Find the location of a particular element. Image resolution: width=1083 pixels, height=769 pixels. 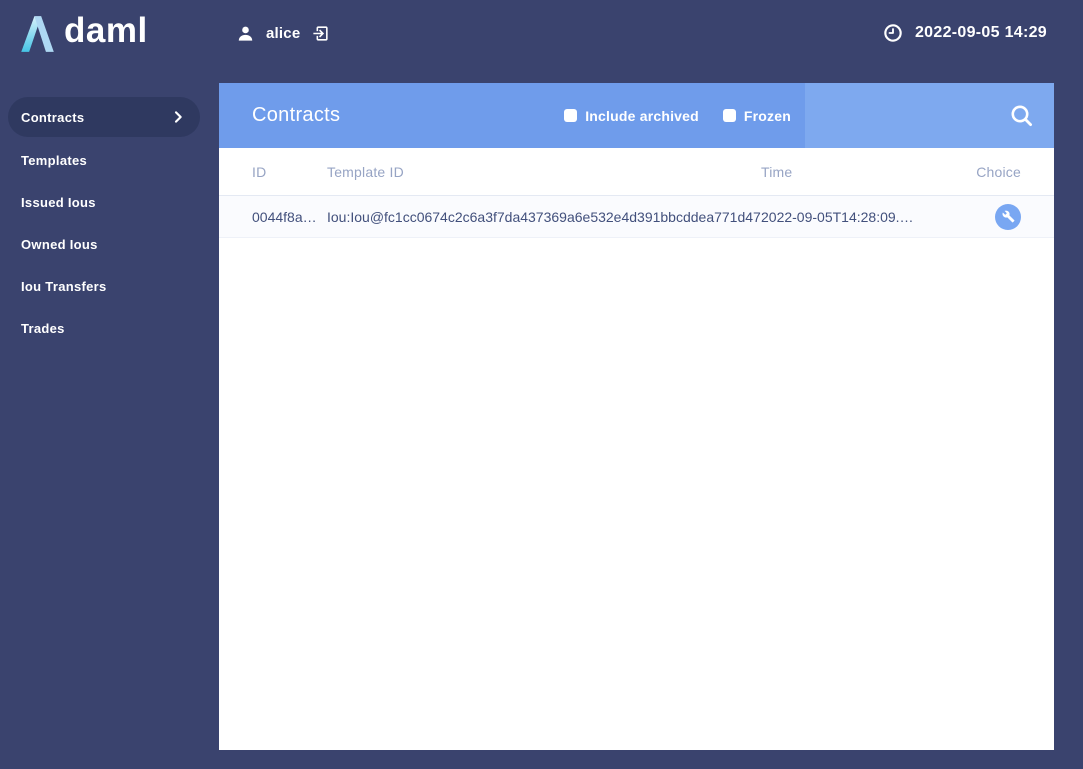

sidebar-item-issued-ious: Issued Ious is located at coordinates (104, 202).